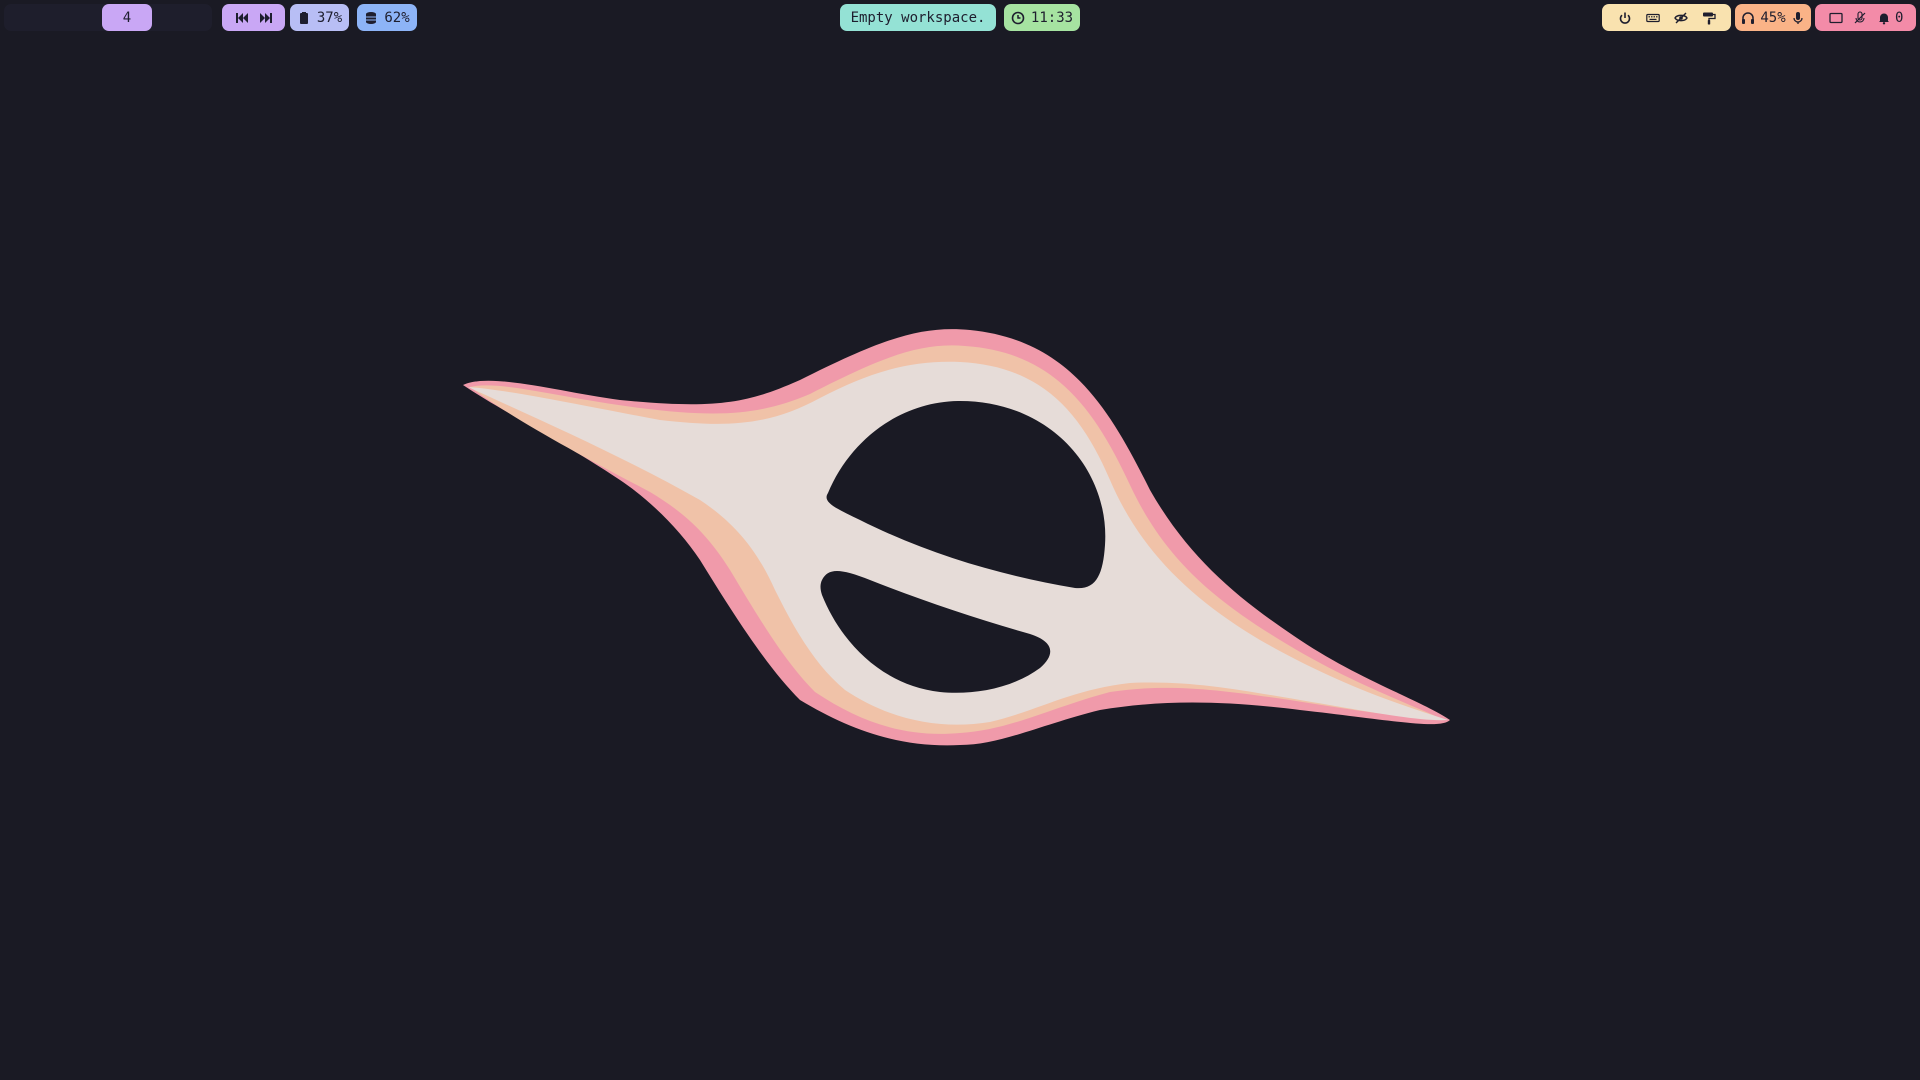 Image resolution: width=1920 pixels, height=1080 pixels. What do you see at coordinates (1709, 18) in the screenshot?
I see `paint-roller-icon` at bounding box center [1709, 18].